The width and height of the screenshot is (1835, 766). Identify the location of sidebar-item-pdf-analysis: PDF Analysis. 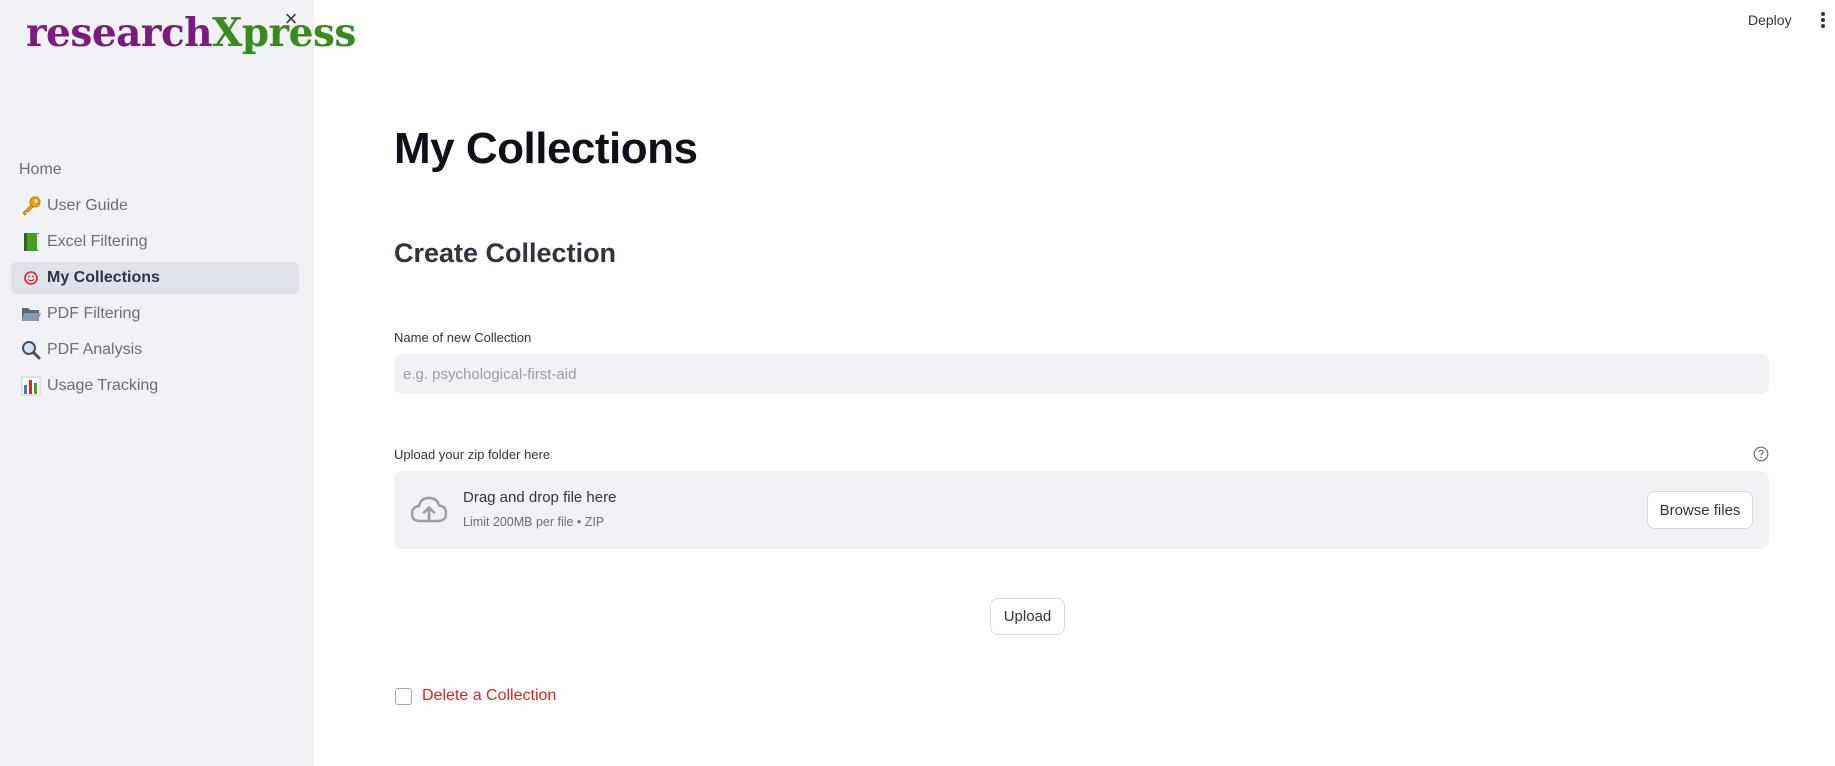
(155, 350).